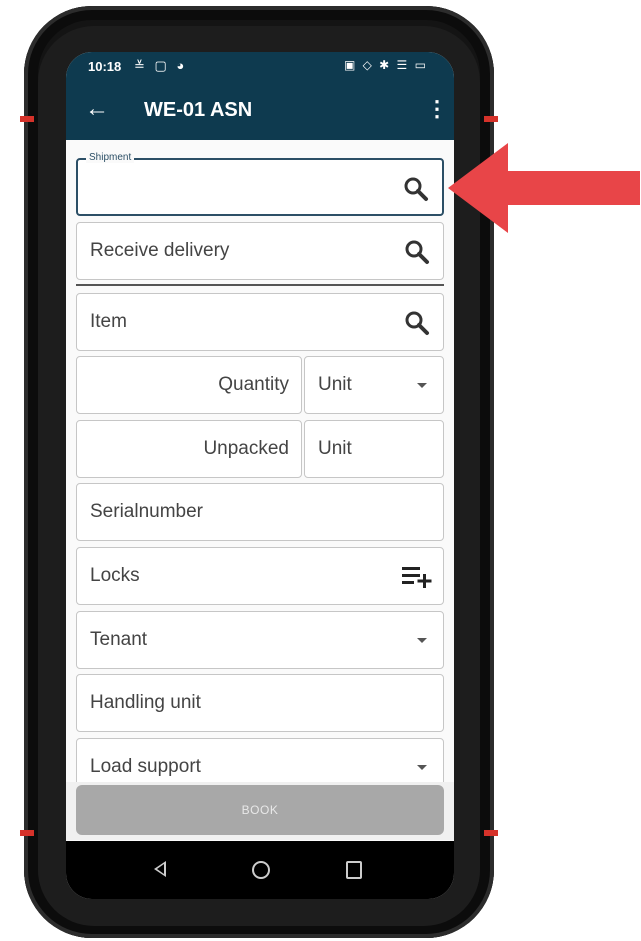  Describe the element at coordinates (198, 110) in the screenshot. I see `page-title: WE-01 ASN` at that location.